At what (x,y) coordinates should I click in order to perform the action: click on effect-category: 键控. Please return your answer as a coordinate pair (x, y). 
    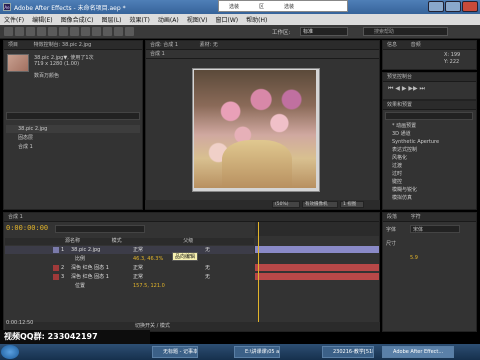
    Looking at the image, I should click on (429, 182).